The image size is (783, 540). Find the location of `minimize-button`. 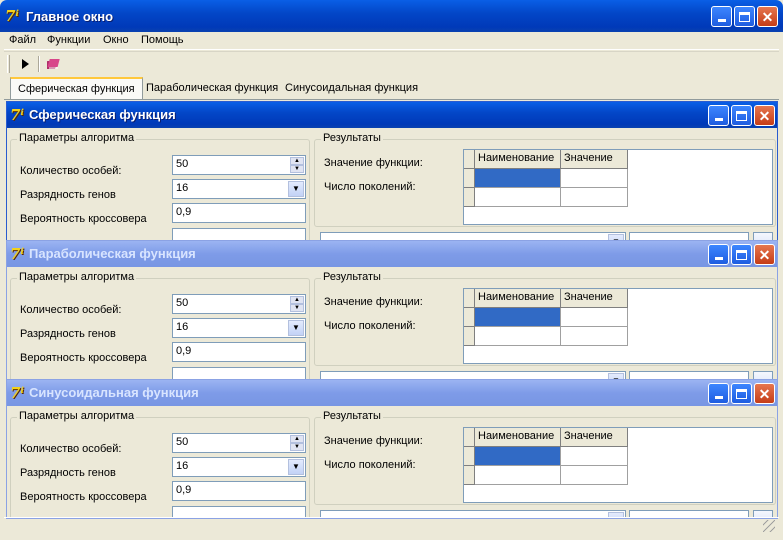

minimize-button is located at coordinates (721, 16).